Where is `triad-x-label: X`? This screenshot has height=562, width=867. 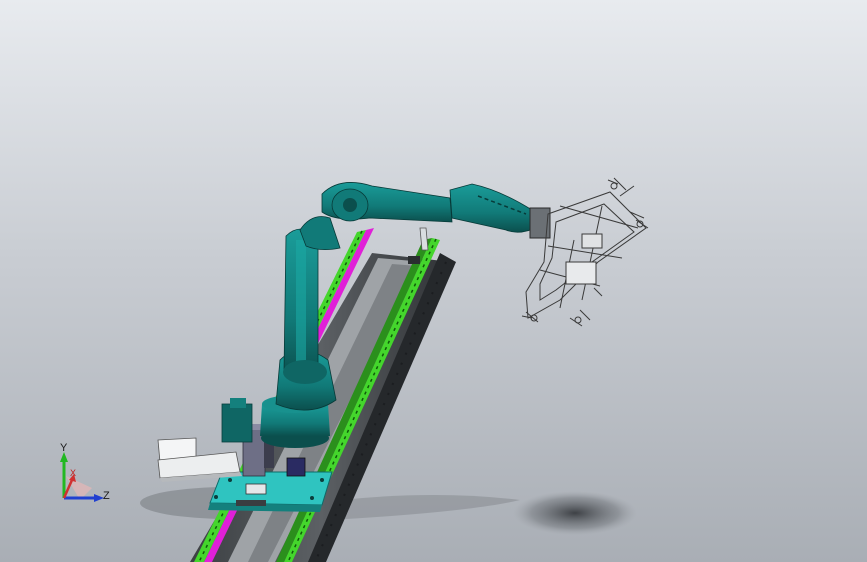 triad-x-label: X is located at coordinates (73, 473).